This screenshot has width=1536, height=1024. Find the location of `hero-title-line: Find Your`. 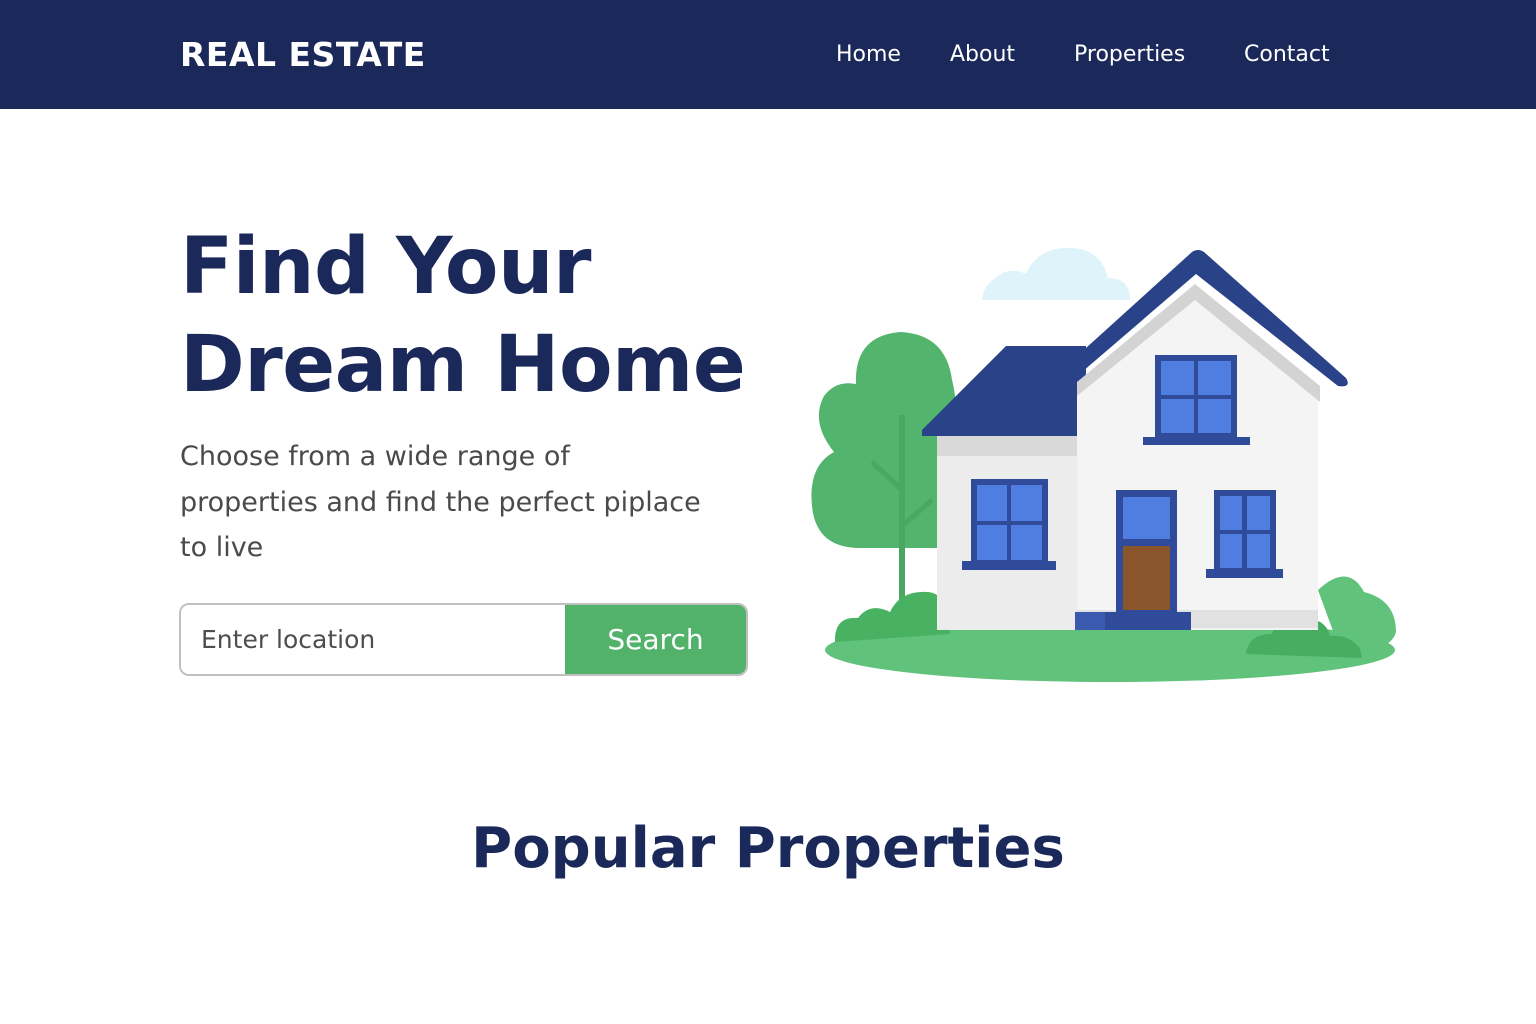

hero-title-line: Find Your is located at coordinates (385, 267).